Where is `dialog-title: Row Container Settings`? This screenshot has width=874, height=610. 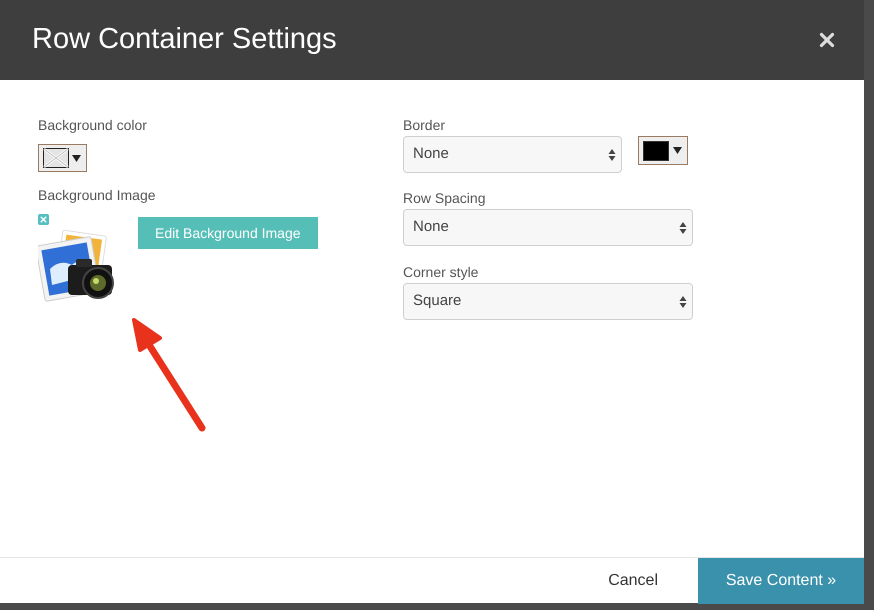
dialog-title: Row Container Settings is located at coordinates (184, 40).